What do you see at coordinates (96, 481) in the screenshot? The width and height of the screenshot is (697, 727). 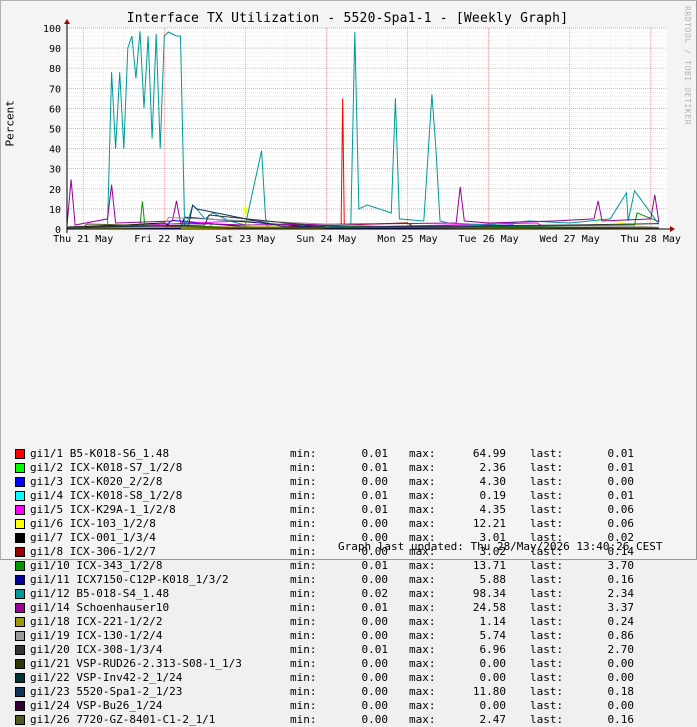 I see `legend-interface-name: gi1/3 ICX-K020_2/2/8` at bounding box center [96, 481].